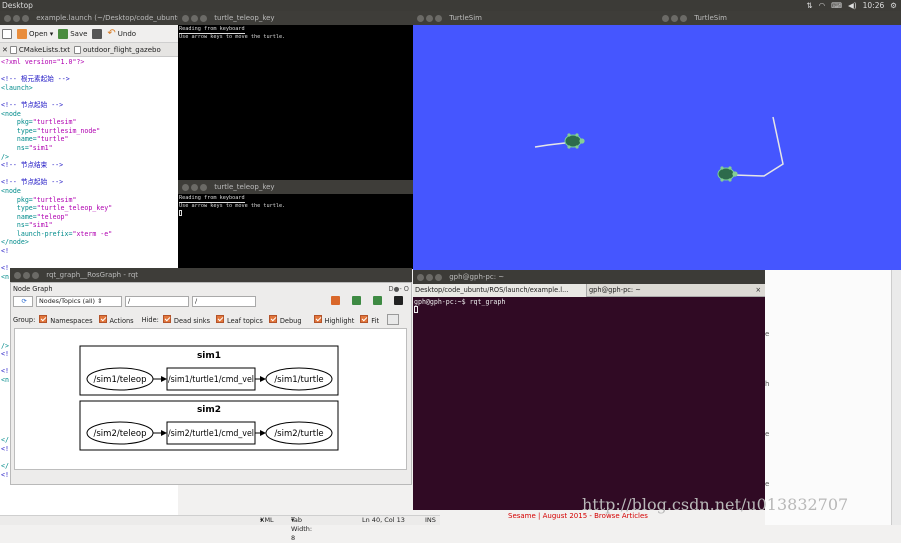  Describe the element at coordinates (186, 319) in the screenshot. I see `dead-sinks-checkbox: Dead sinks` at that location.